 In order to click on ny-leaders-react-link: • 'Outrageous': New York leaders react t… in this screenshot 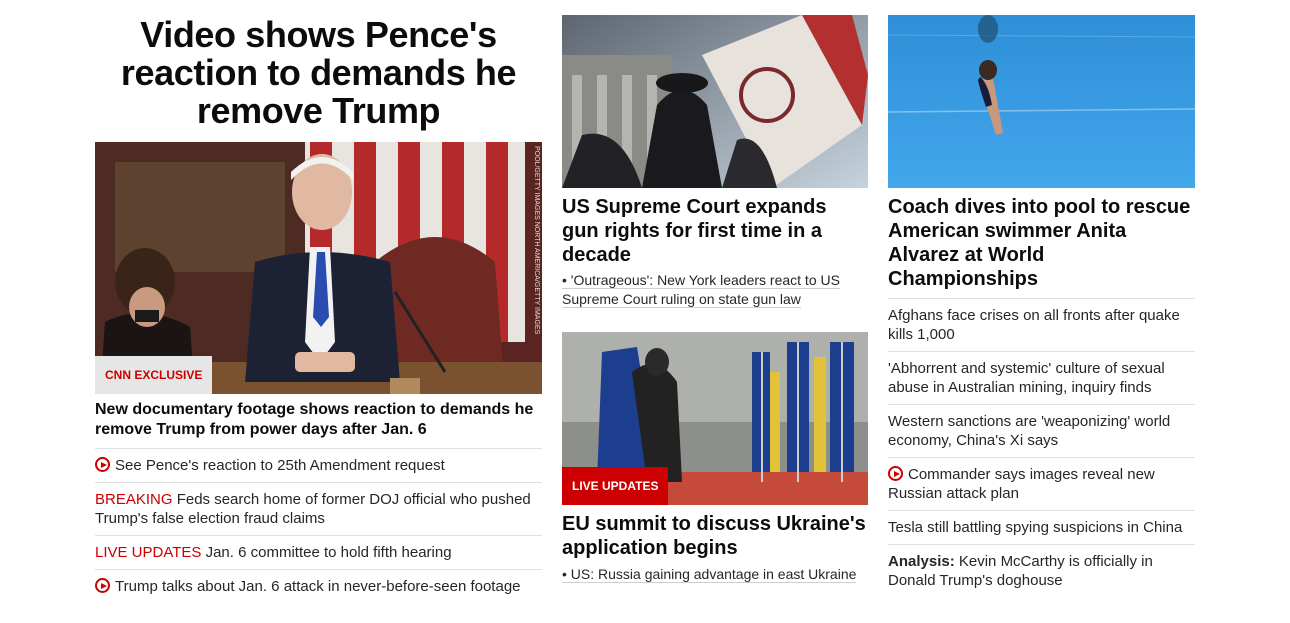, I will do `click(712, 290)`.